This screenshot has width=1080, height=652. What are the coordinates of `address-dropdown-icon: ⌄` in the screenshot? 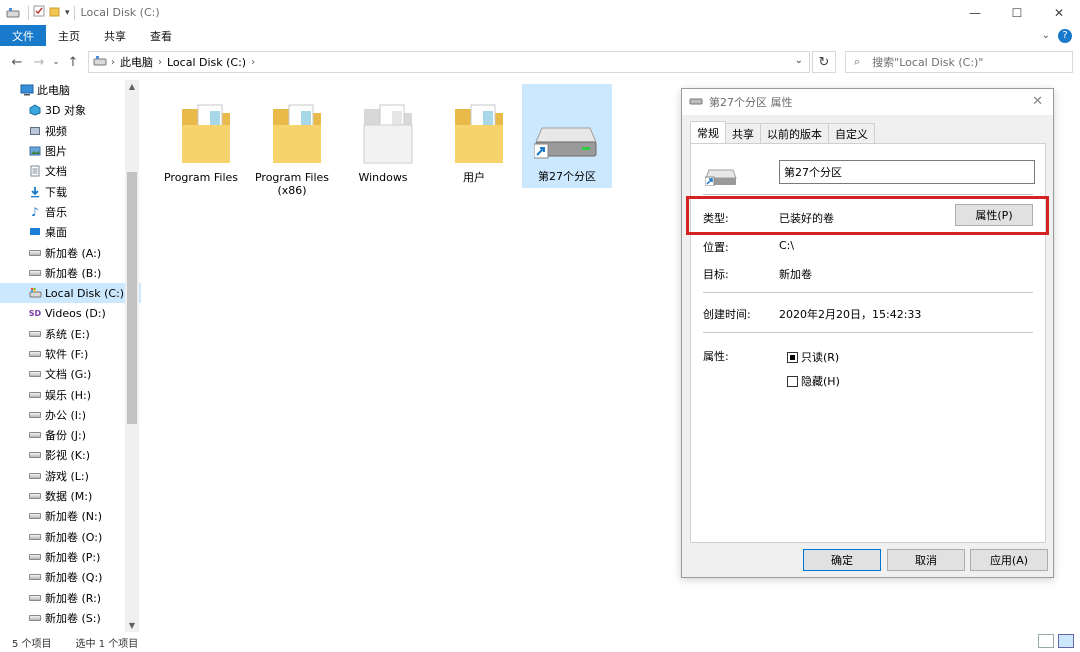 It's located at (799, 60).